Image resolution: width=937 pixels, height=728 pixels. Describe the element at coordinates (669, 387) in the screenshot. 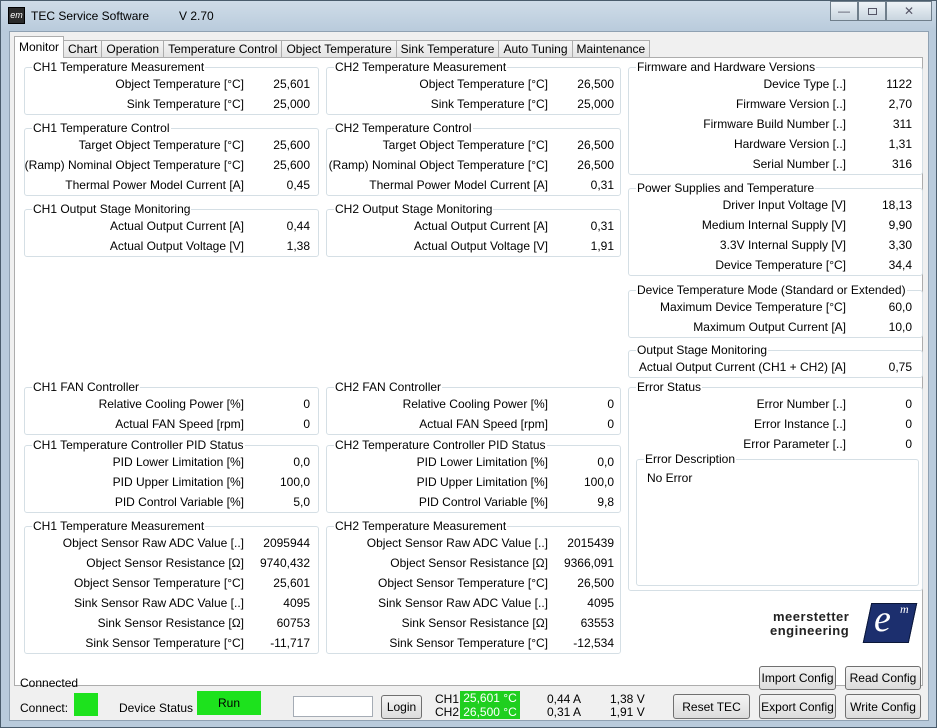

I see `group-title: Error Status` at that location.